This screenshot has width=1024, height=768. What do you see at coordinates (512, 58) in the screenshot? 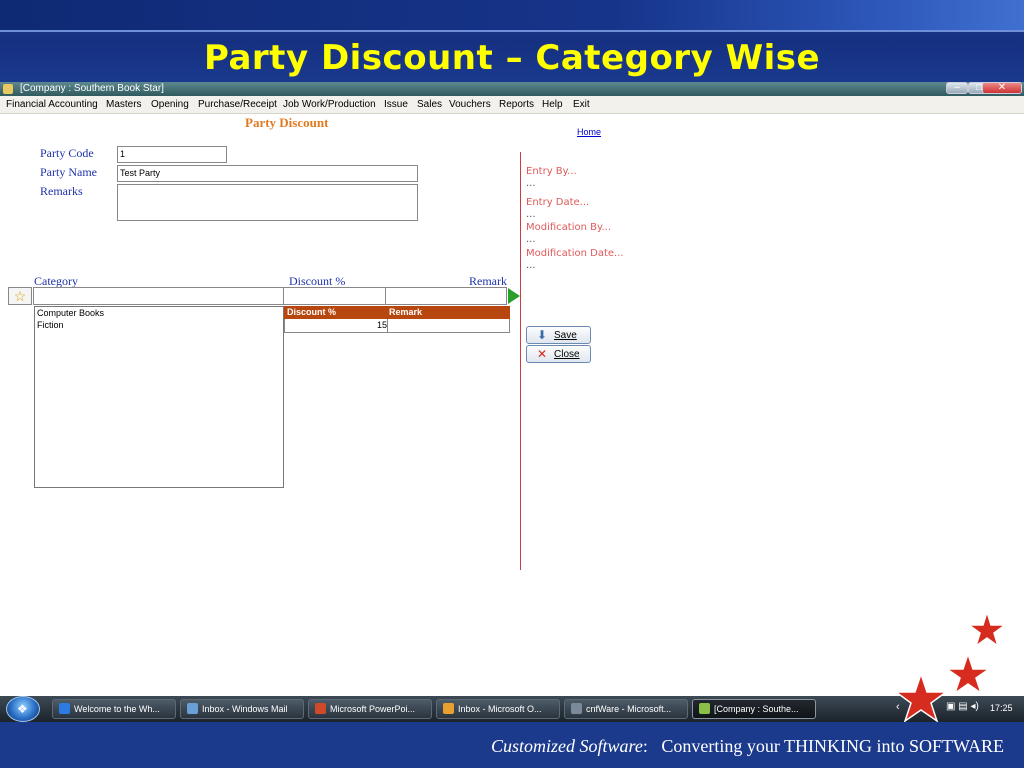
I see `slide-title: Party Discount – Category Wise` at bounding box center [512, 58].